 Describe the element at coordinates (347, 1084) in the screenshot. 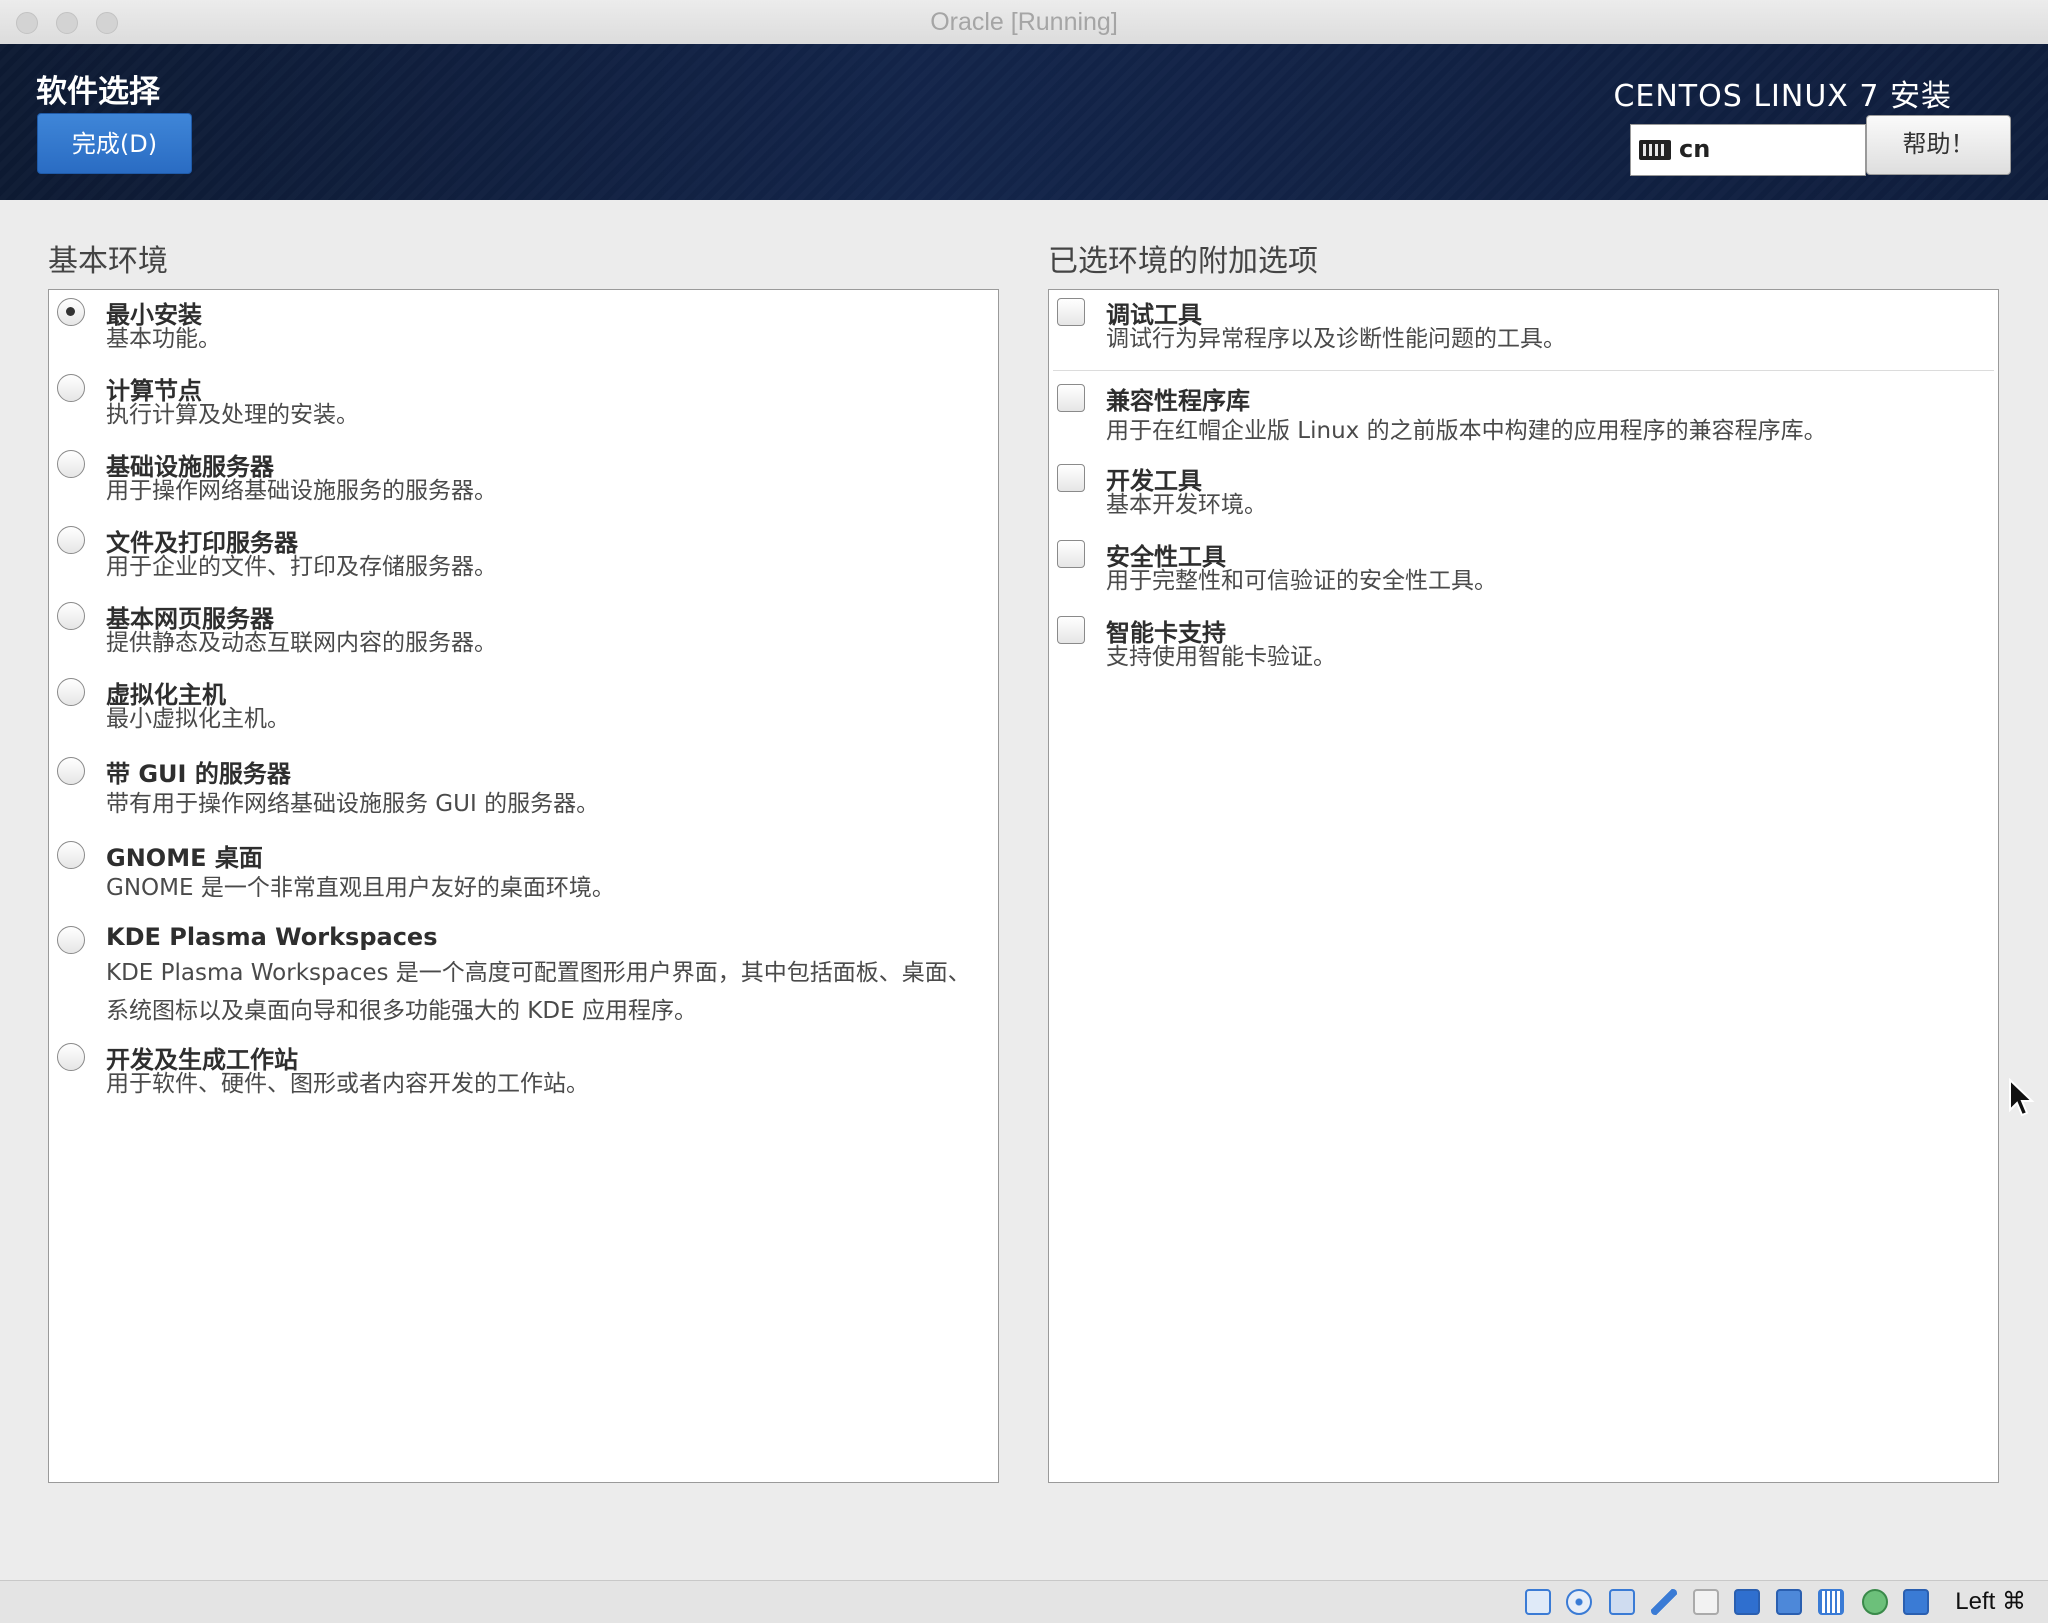

I see `env-desc: 用于软件、硬件、图形或者内容开发的工作站。` at that location.